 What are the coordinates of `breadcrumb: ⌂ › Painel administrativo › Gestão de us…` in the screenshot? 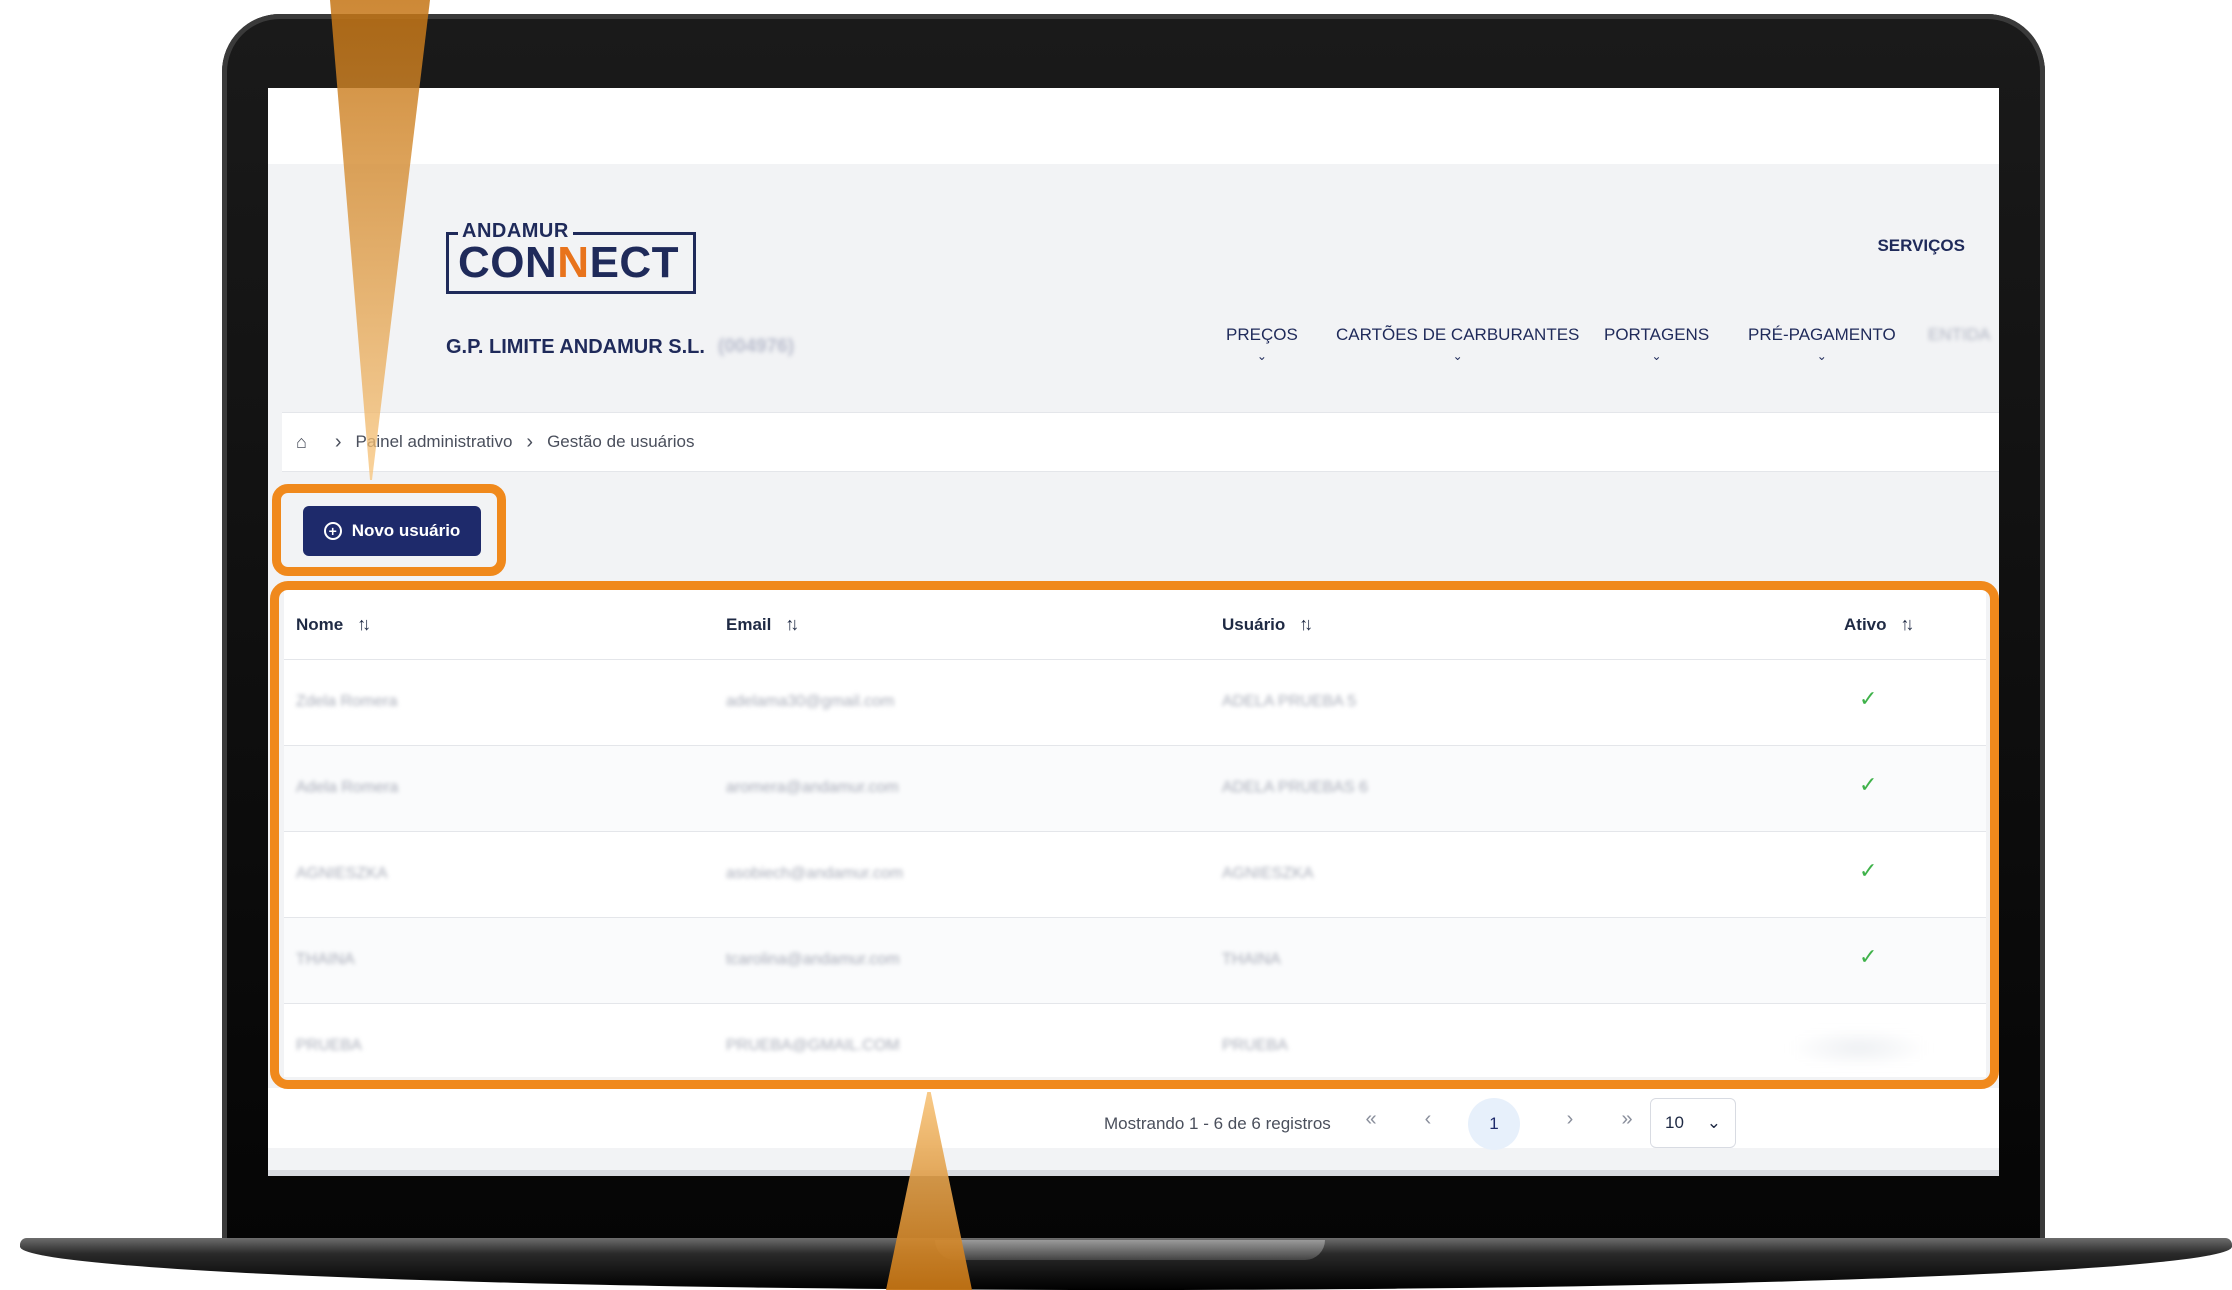 It's located at (1140, 442).